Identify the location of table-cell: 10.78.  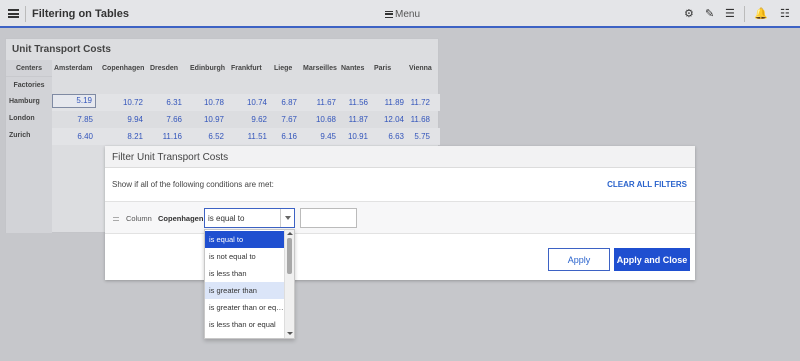
(202, 102).